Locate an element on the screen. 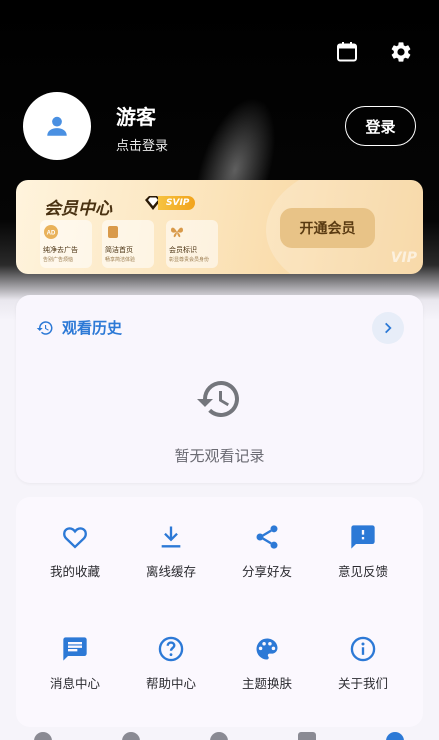 This screenshot has width=439, height=740. calendar-icon is located at coordinates (347, 52).